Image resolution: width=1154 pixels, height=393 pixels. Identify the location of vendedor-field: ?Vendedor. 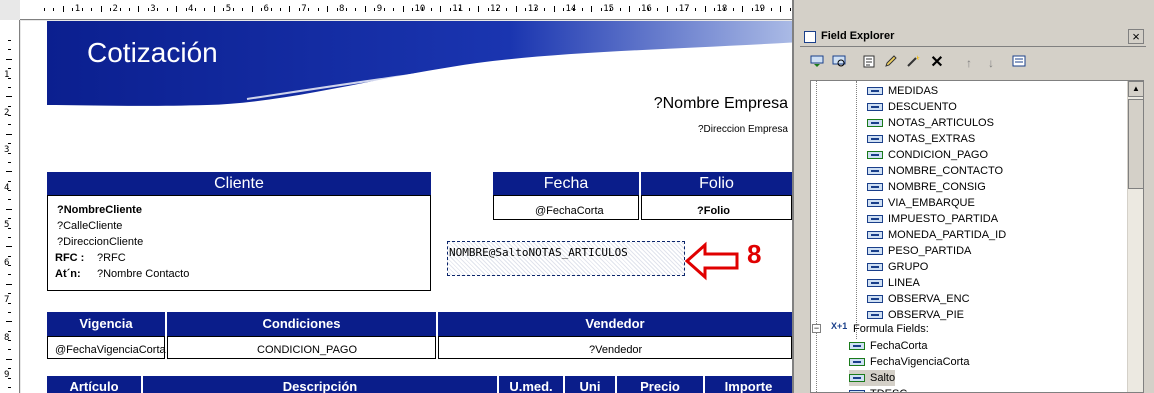
(615, 350).